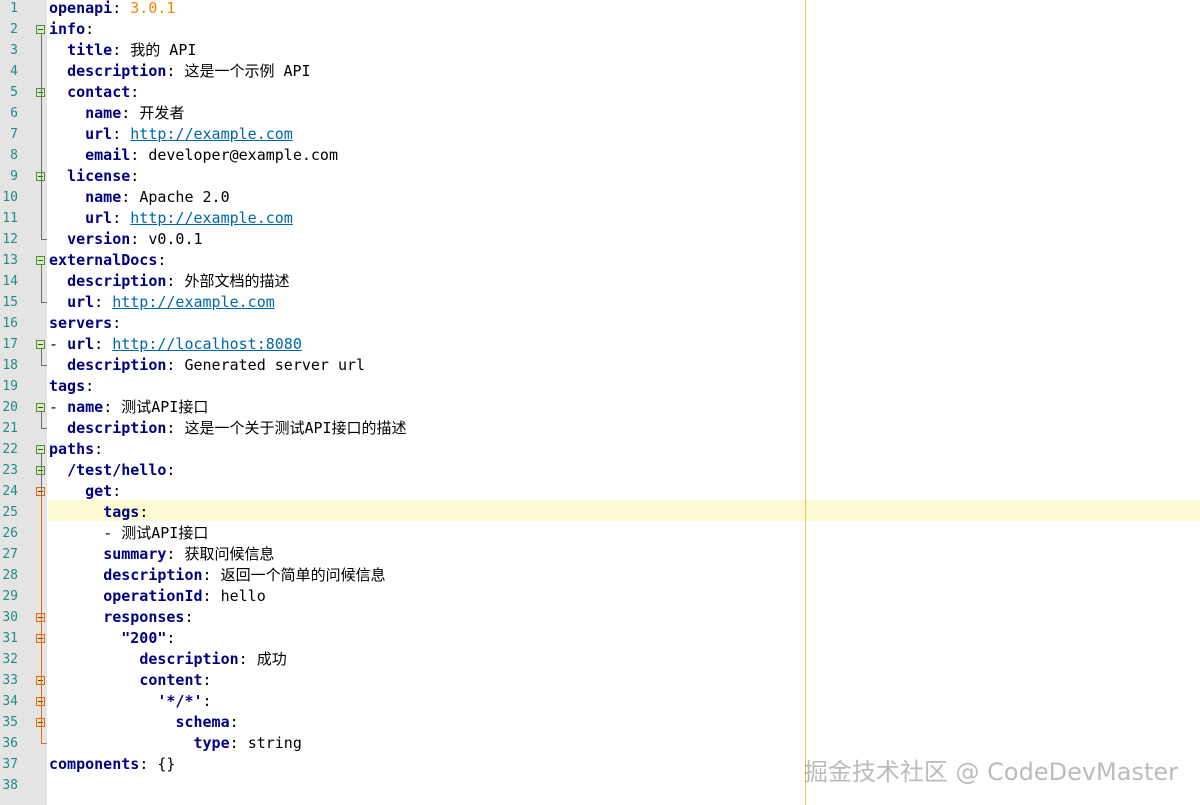 The width and height of the screenshot is (1200, 805). Describe the element at coordinates (112, 764) in the screenshot. I see `code-line: components: {}` at that location.